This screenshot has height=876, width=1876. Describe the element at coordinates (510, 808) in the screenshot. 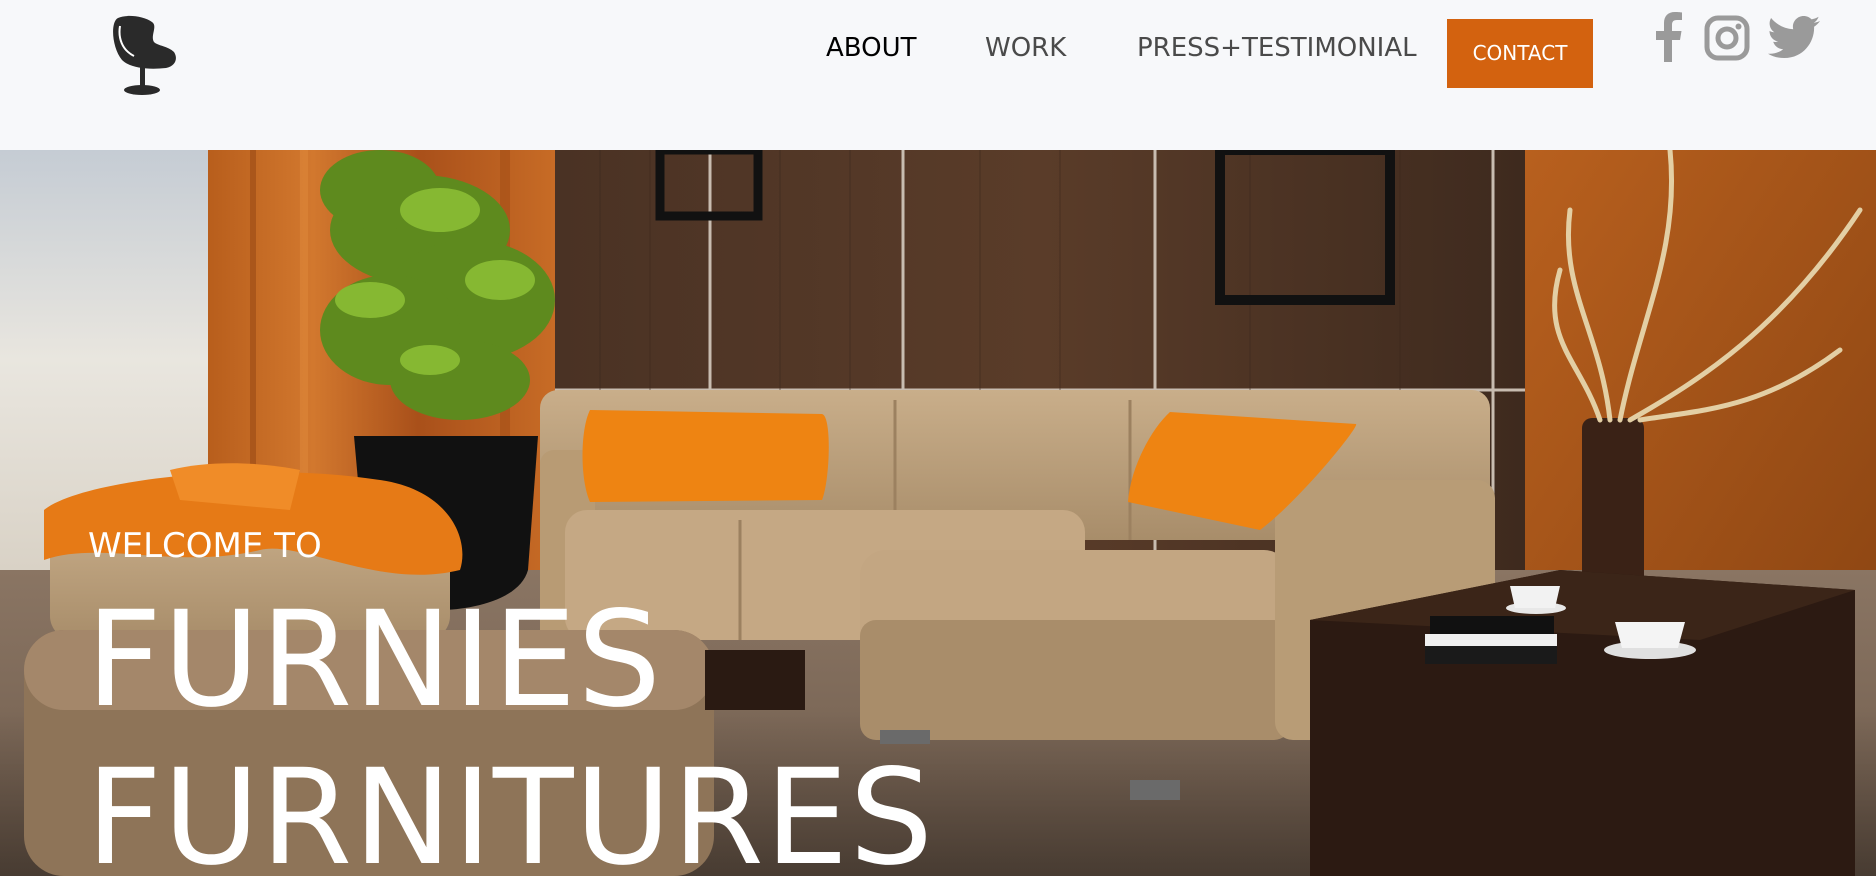

I see `hero-title-line-2: FURNITURES` at that location.